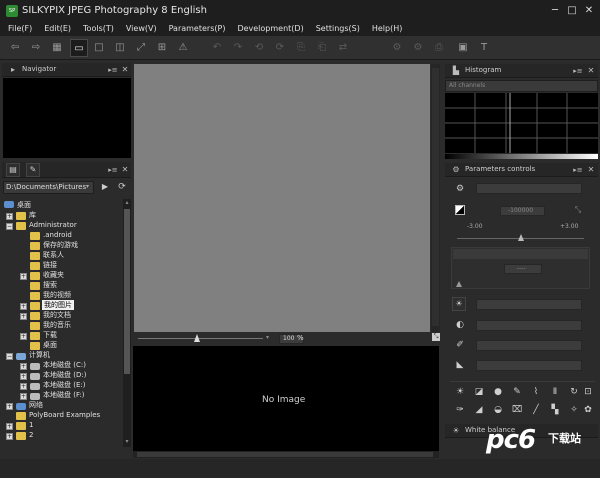 This screenshot has width=600, height=478. What do you see at coordinates (36, 48) in the screenshot?
I see `next-image-icon: ⇨` at bounding box center [36, 48].